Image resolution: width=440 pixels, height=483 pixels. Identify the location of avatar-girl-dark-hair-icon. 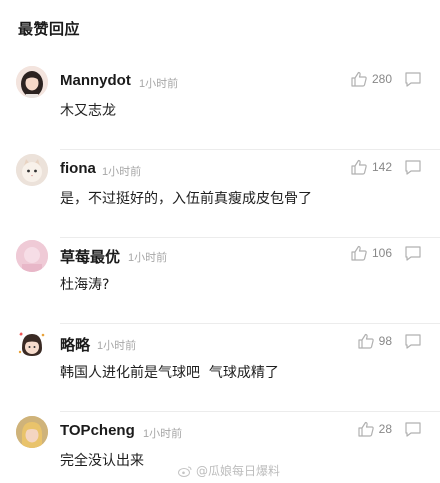
(32, 82).